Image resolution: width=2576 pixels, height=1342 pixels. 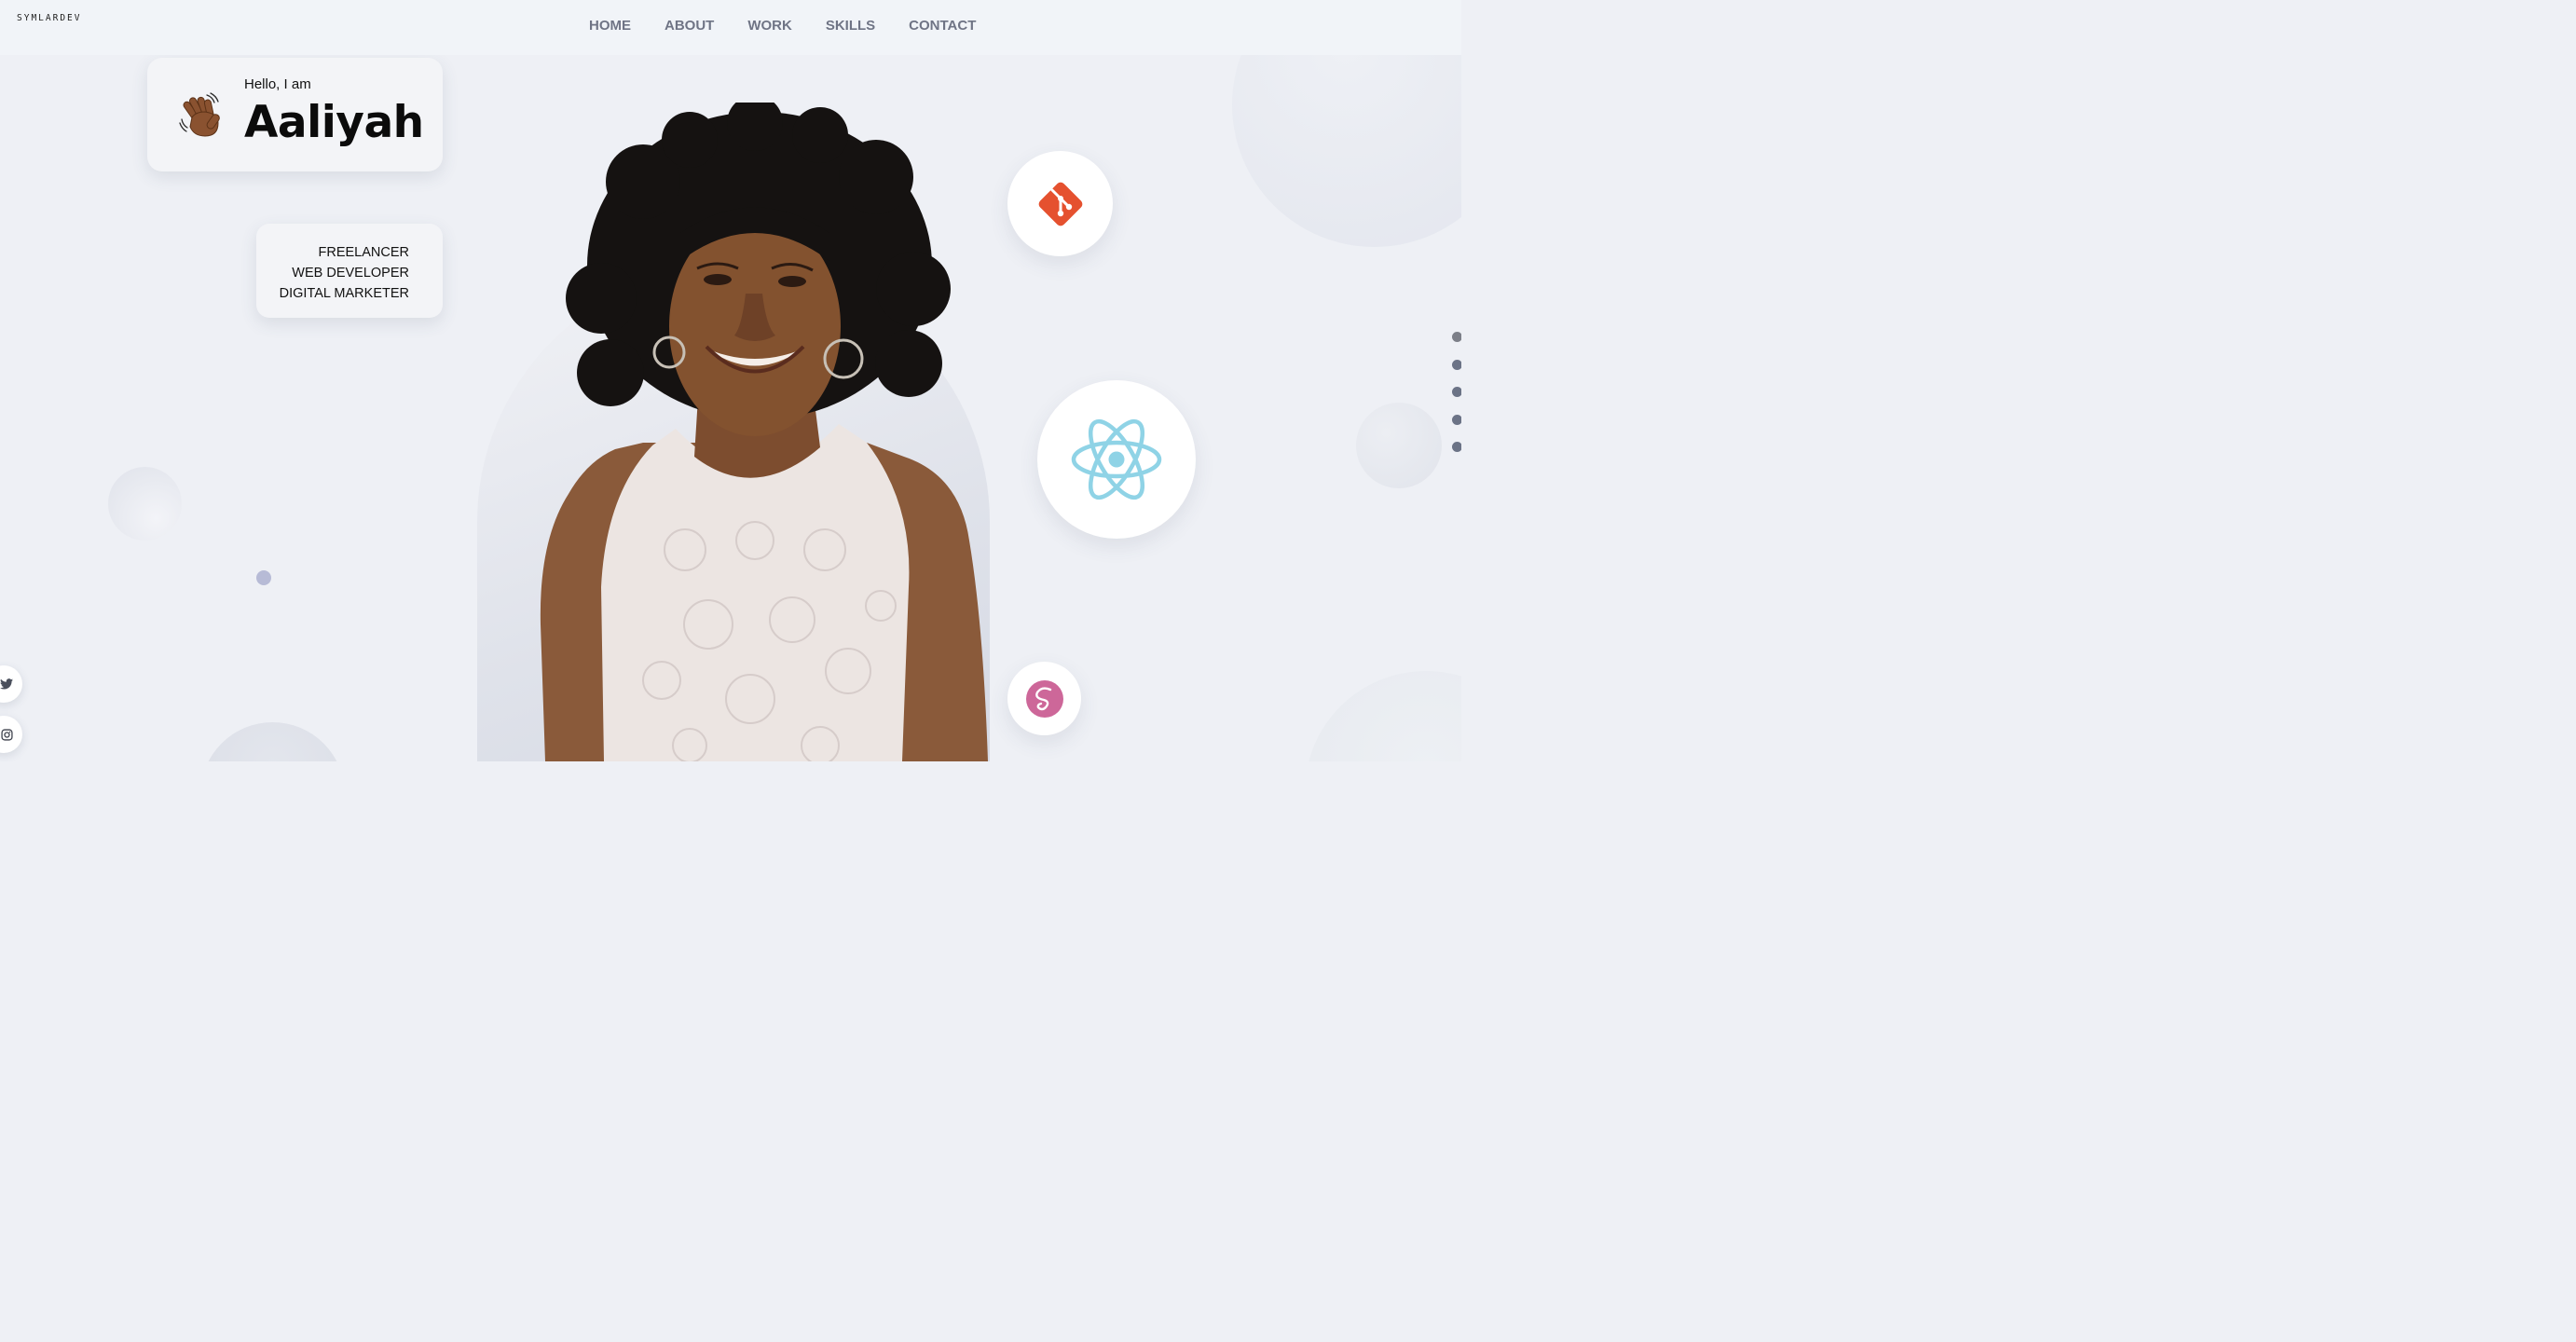 I want to click on react-skill-bubble, so click(x=1116, y=459).